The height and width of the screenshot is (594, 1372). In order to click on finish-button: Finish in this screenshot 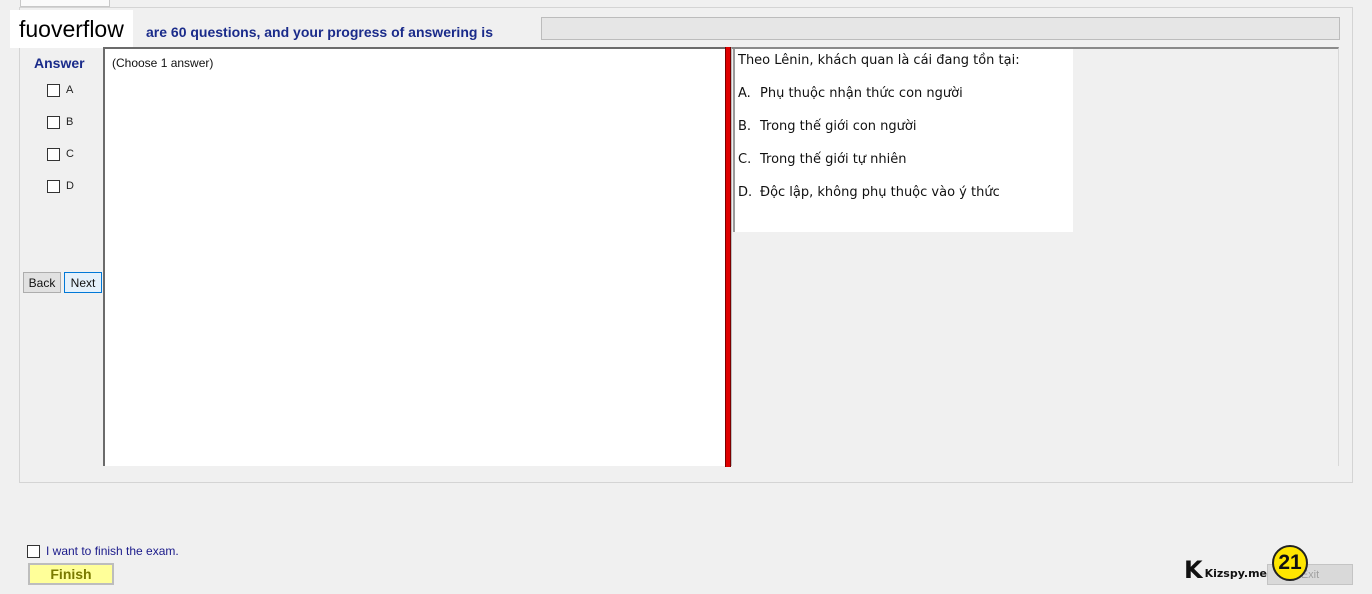, I will do `click(71, 574)`.